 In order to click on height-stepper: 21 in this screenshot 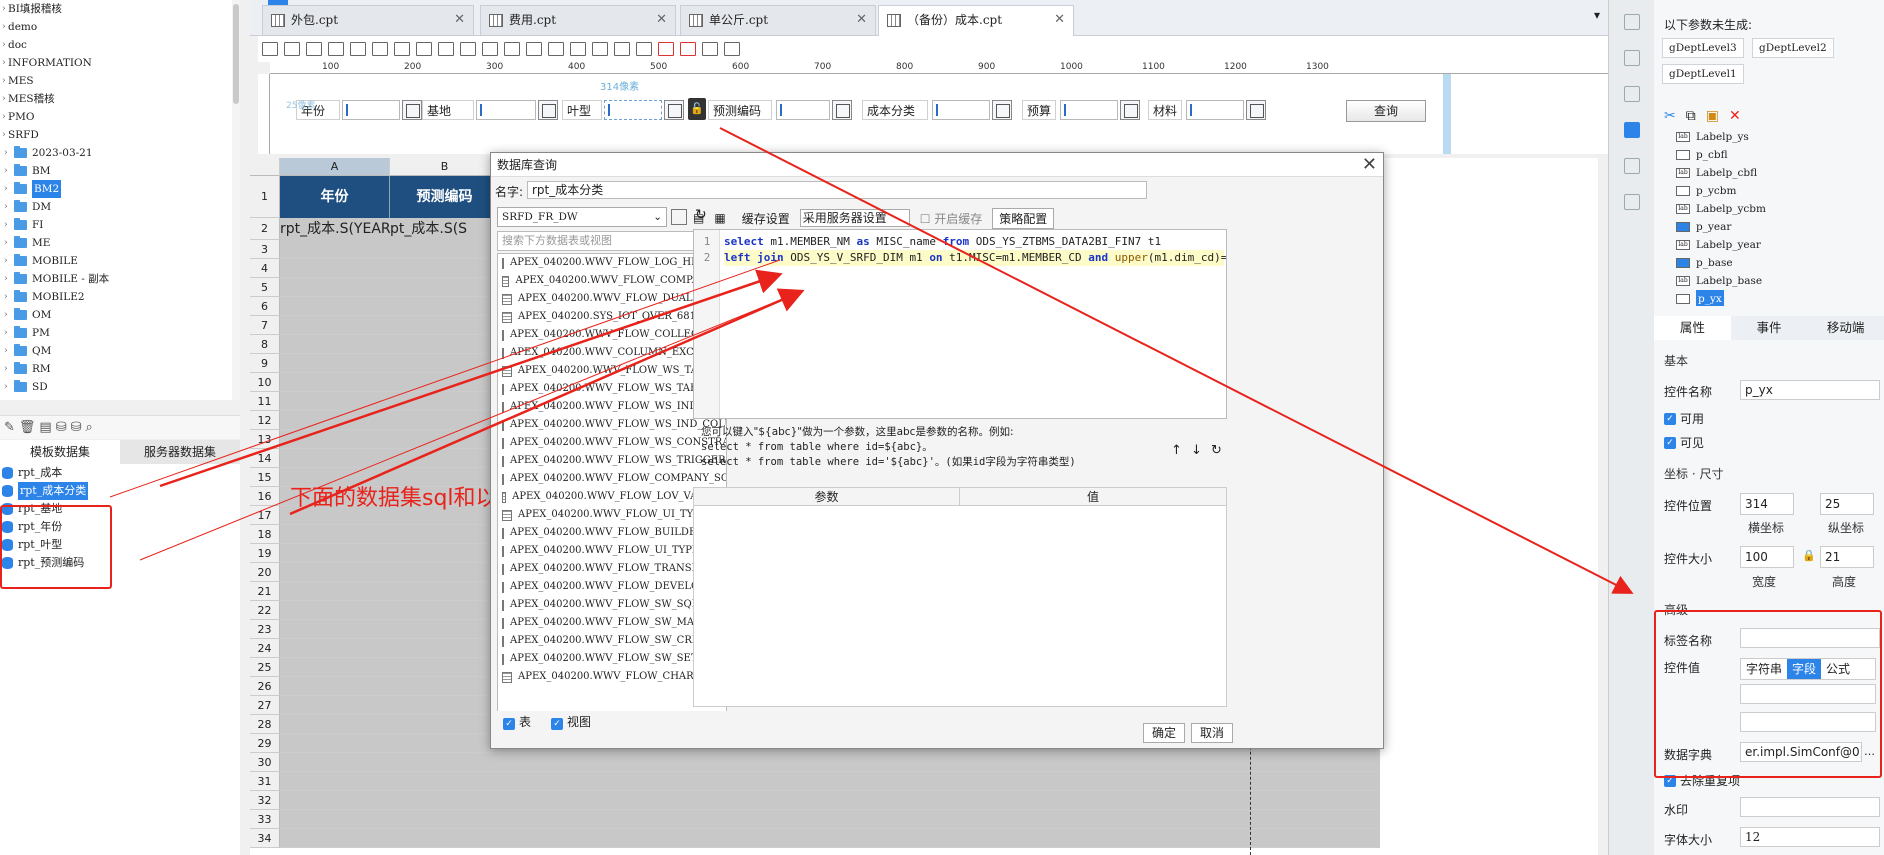, I will do `click(1847, 557)`.